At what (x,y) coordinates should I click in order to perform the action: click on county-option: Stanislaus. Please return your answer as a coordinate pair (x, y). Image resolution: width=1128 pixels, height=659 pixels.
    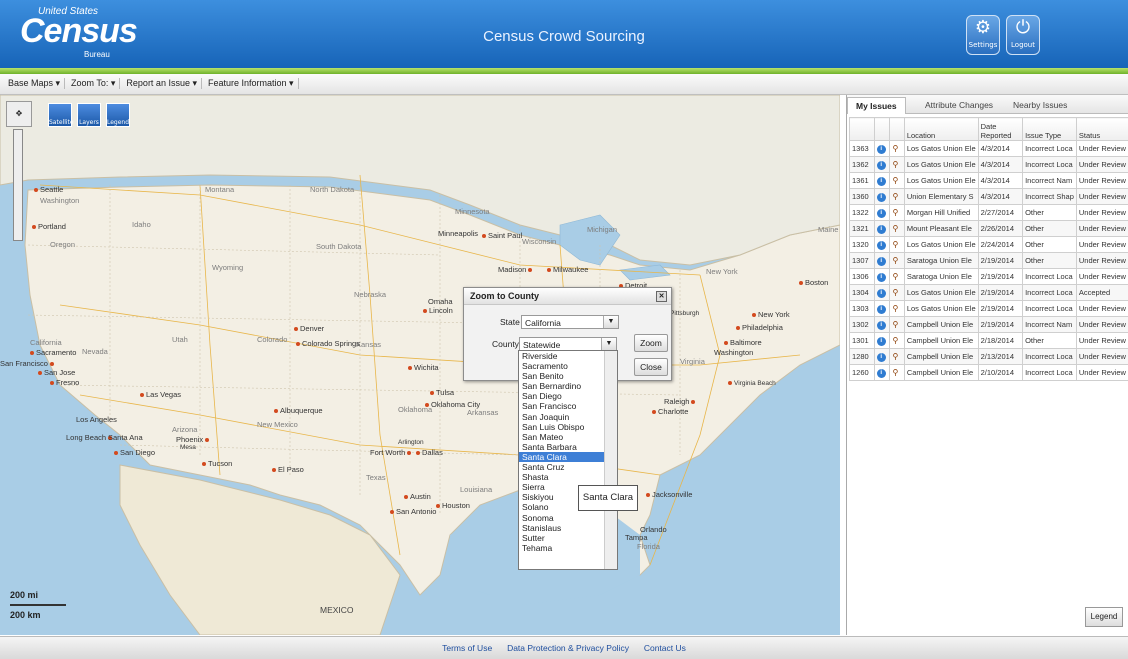
    Looking at the image, I should click on (568, 528).